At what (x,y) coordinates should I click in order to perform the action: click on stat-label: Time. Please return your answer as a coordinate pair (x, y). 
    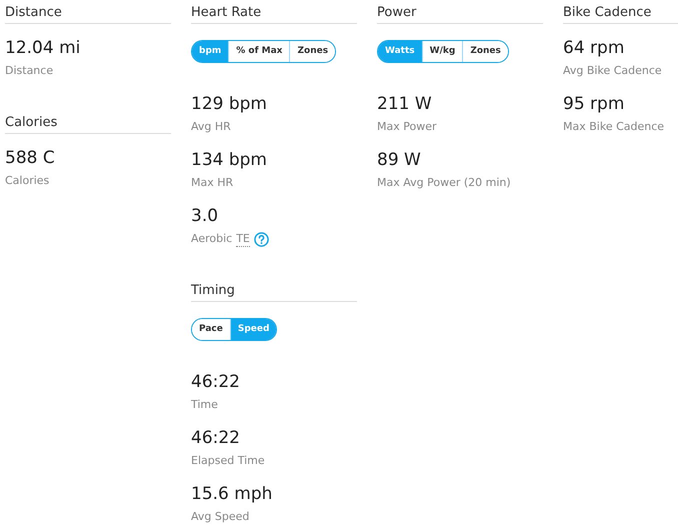
    Looking at the image, I should click on (204, 405).